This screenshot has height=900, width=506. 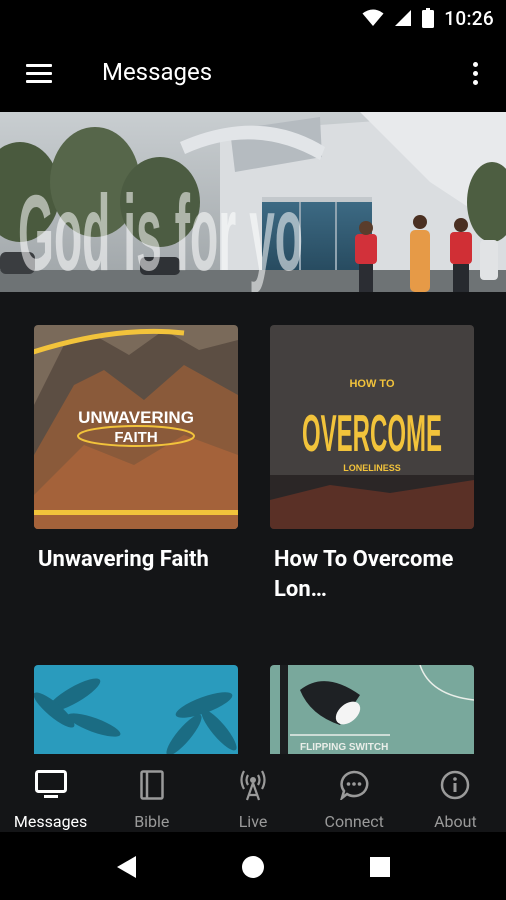 I want to click on status-icons: 10:26, so click(x=428, y=18).